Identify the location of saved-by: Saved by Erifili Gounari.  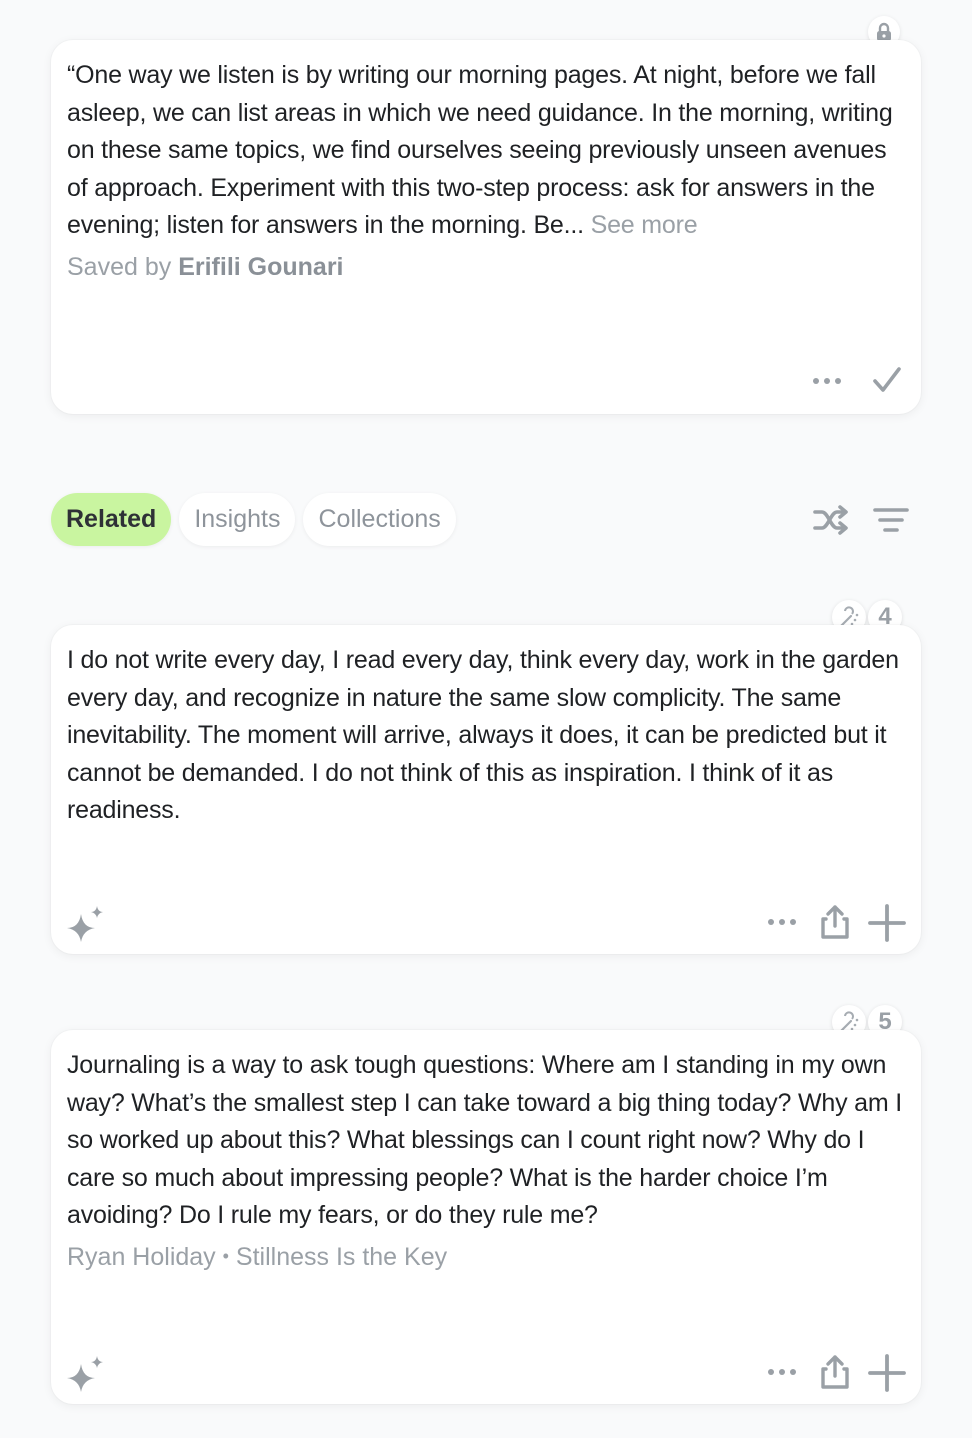
(205, 267).